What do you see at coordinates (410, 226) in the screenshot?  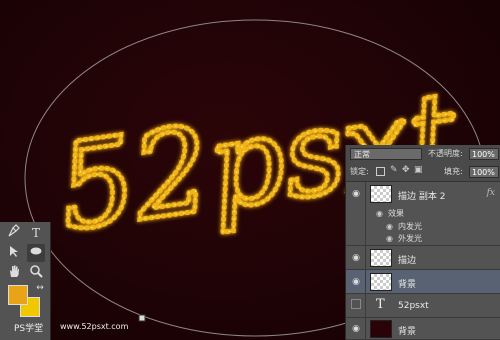 I see `effect-inner-glow: 内发光` at bounding box center [410, 226].